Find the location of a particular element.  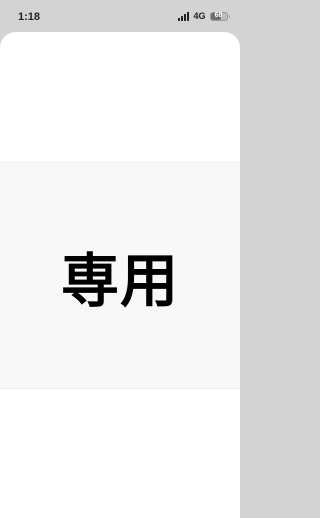

banner-text: 専用 is located at coordinates (119, 280).